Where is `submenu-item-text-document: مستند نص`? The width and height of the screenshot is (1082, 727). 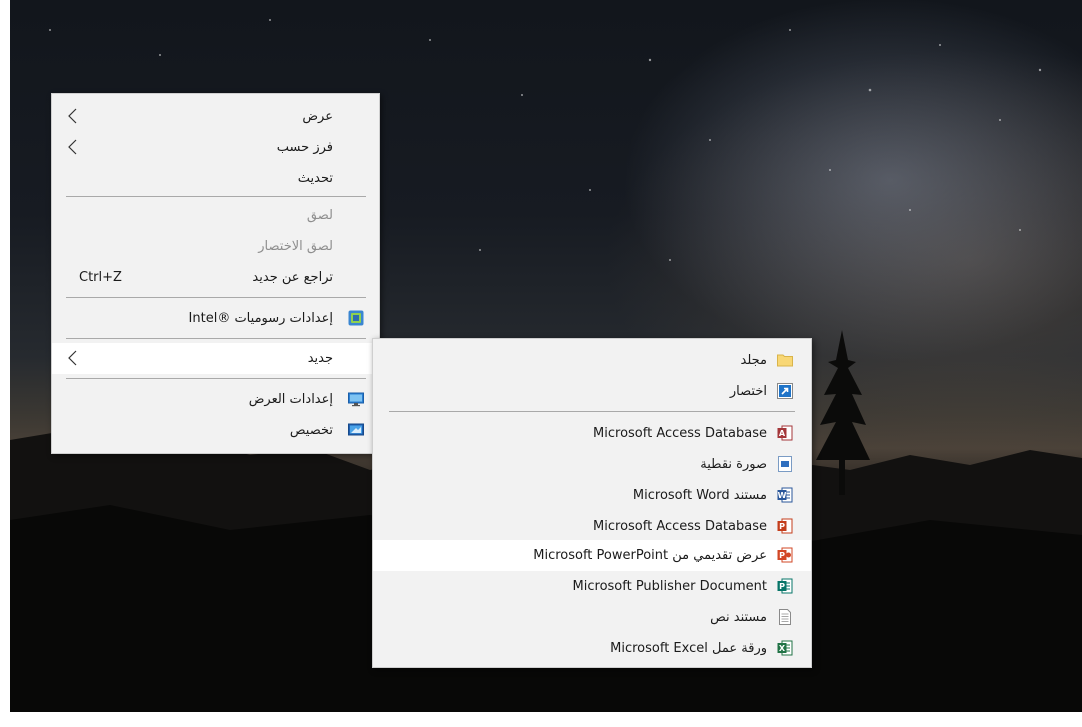
submenu-item-text-document: مستند نص is located at coordinates (592, 617).